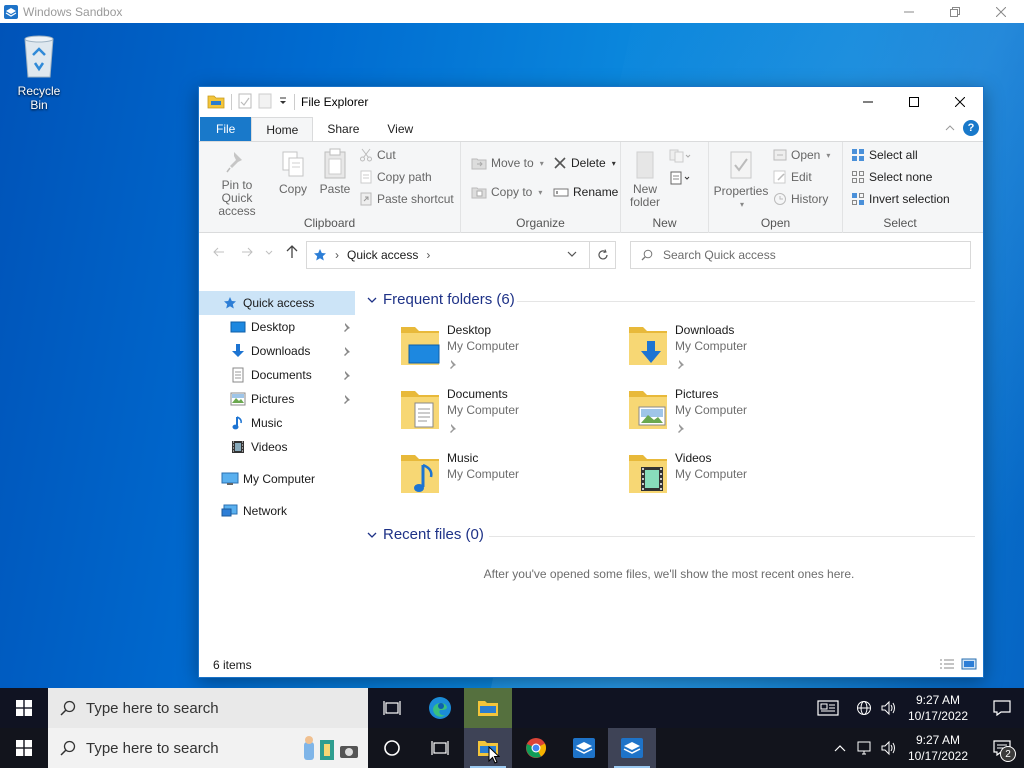 The height and width of the screenshot is (768, 1024). Describe the element at coordinates (283, 102) in the screenshot. I see `customize-qat-icon` at that location.